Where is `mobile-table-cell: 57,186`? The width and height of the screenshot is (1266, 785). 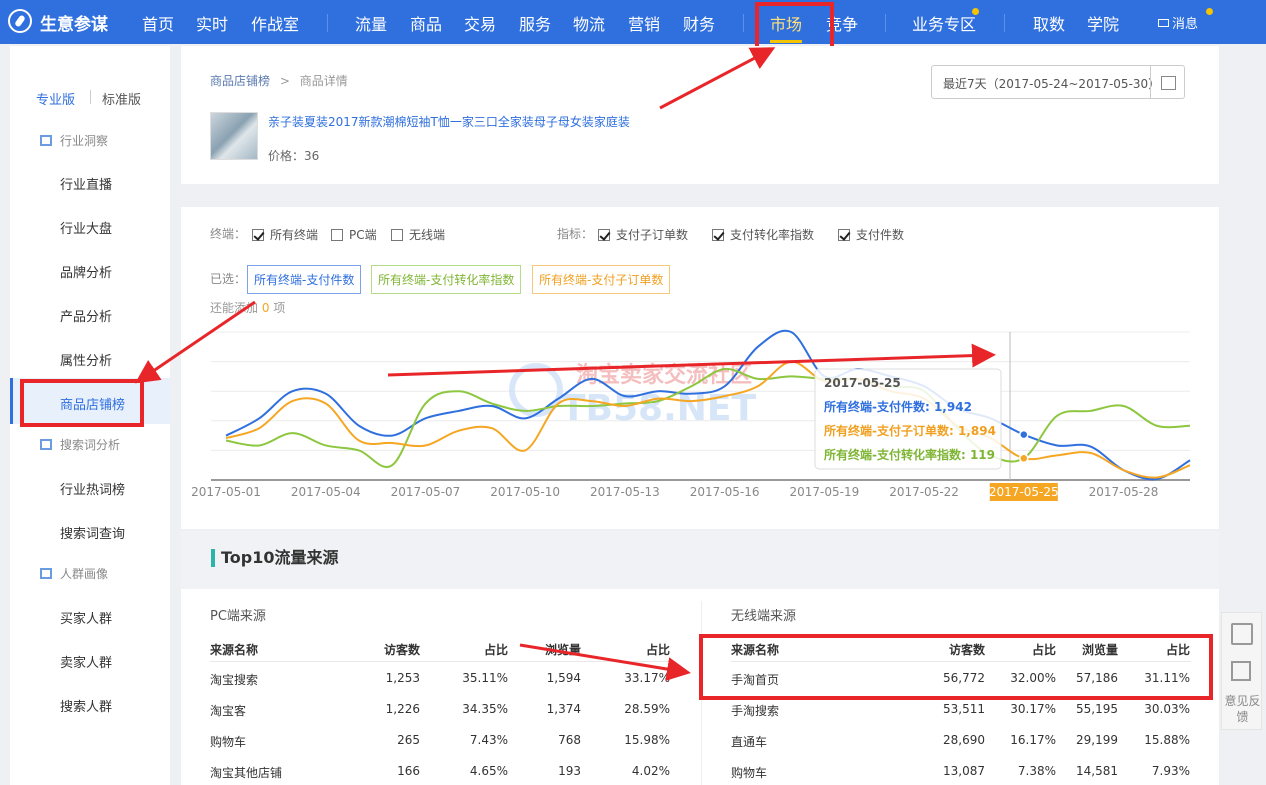 mobile-table-cell: 57,186 is located at coordinates (1097, 678).